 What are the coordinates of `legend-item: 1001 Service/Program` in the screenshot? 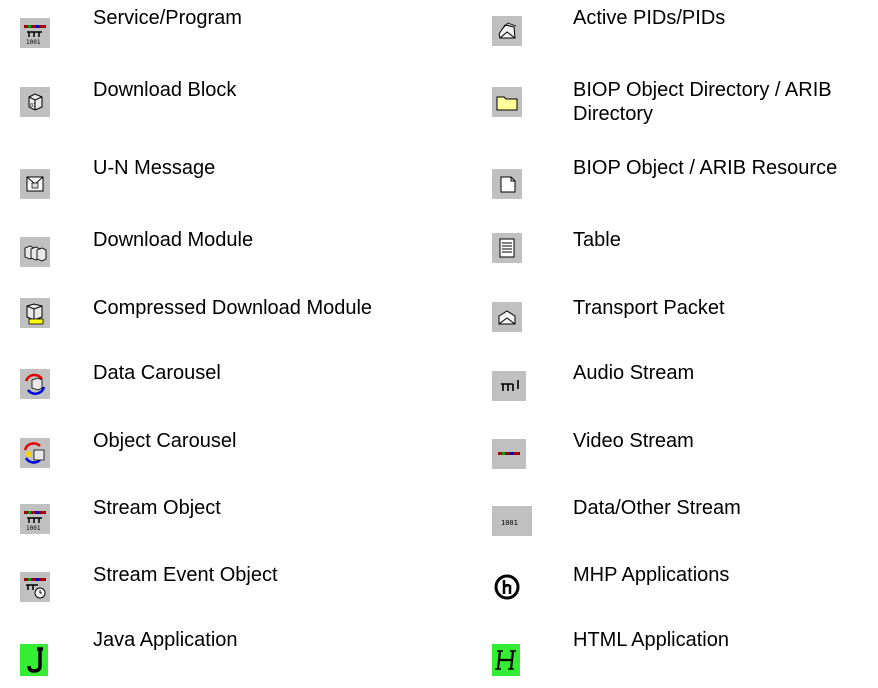 It's located at (220, 31).